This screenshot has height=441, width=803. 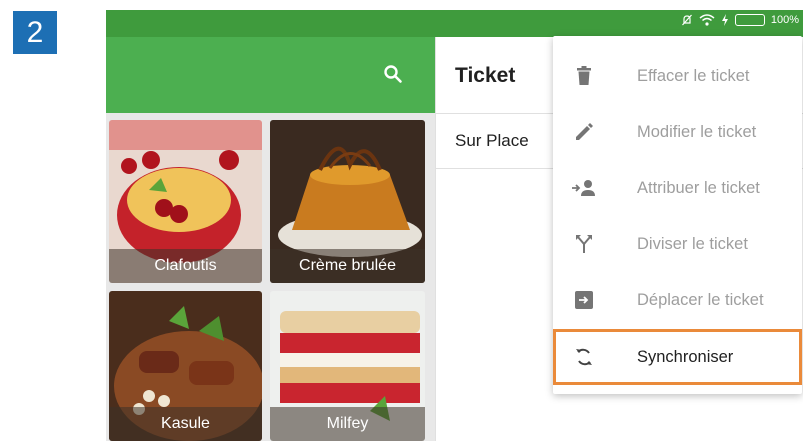 I want to click on menu-item-label: Effacer le ticket, so click(x=693, y=75).